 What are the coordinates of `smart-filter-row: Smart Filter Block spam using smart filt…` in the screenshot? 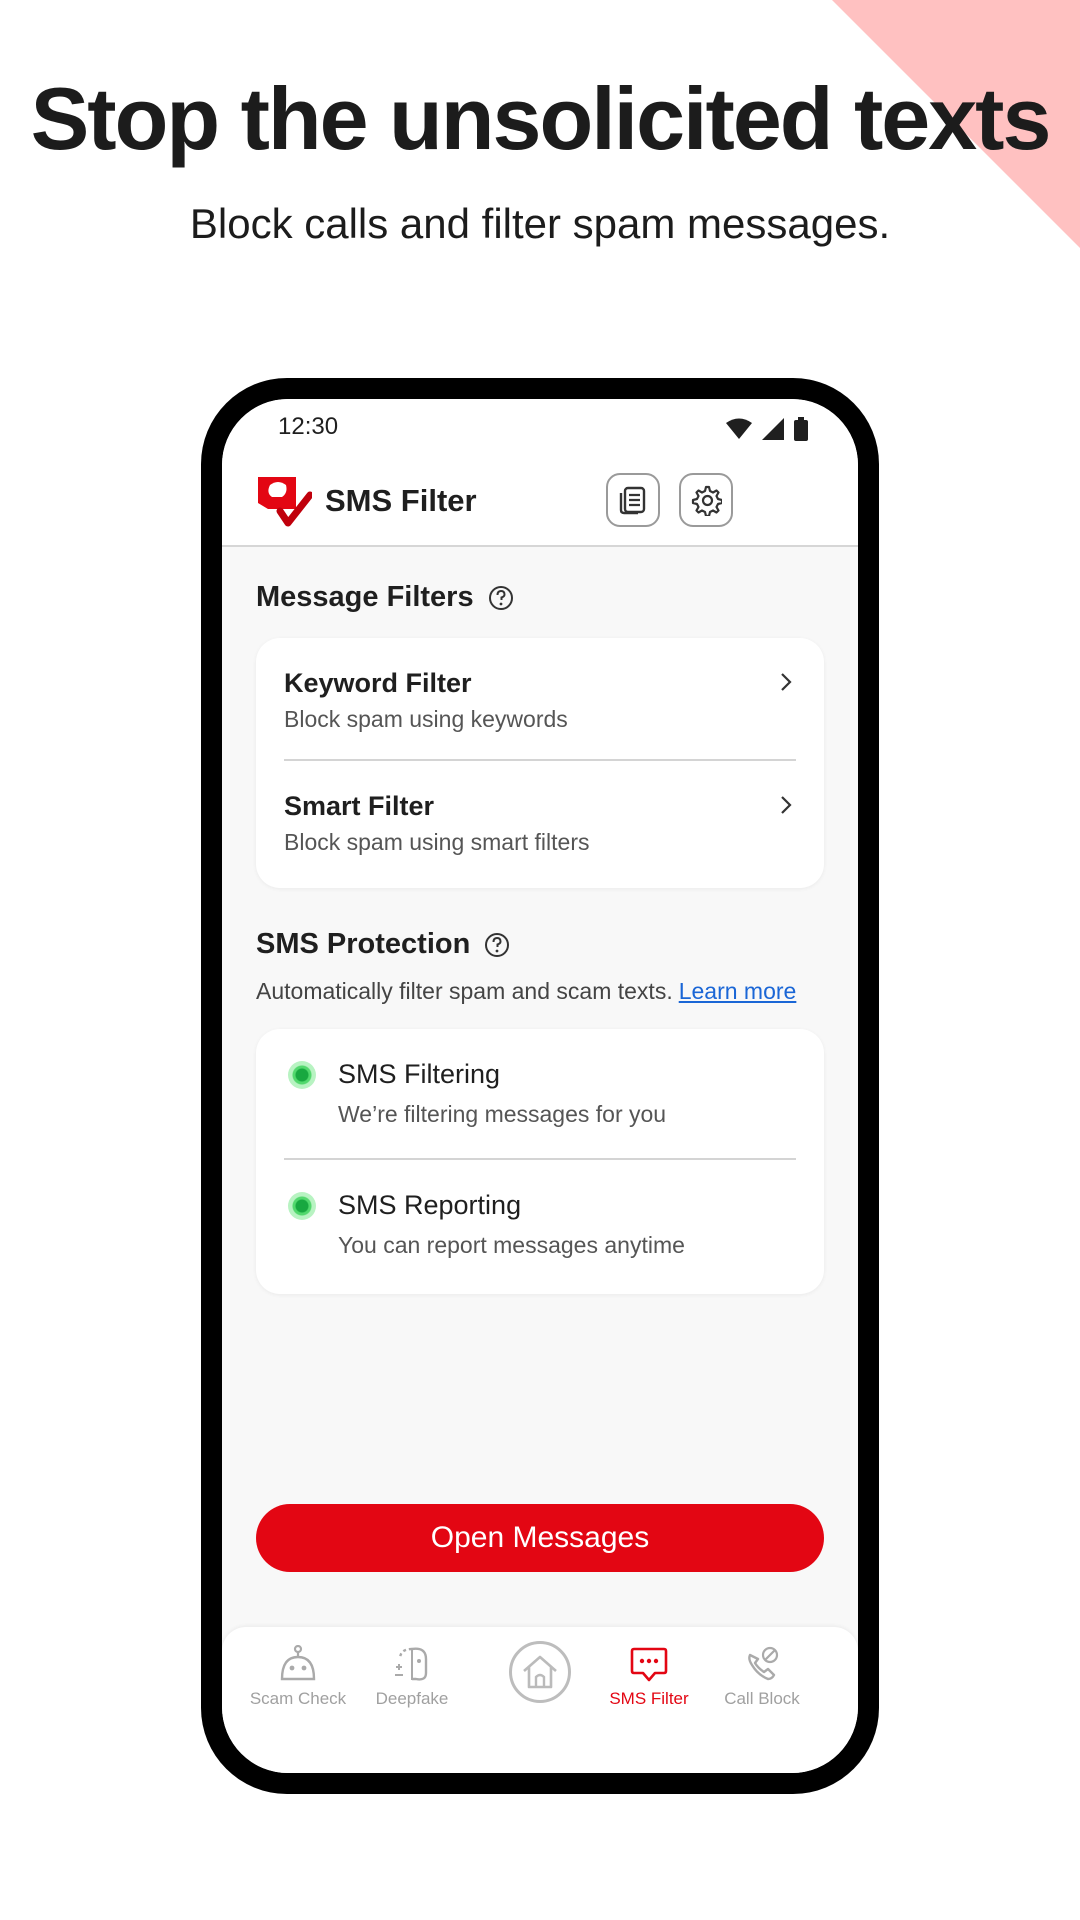 It's located at (540, 824).